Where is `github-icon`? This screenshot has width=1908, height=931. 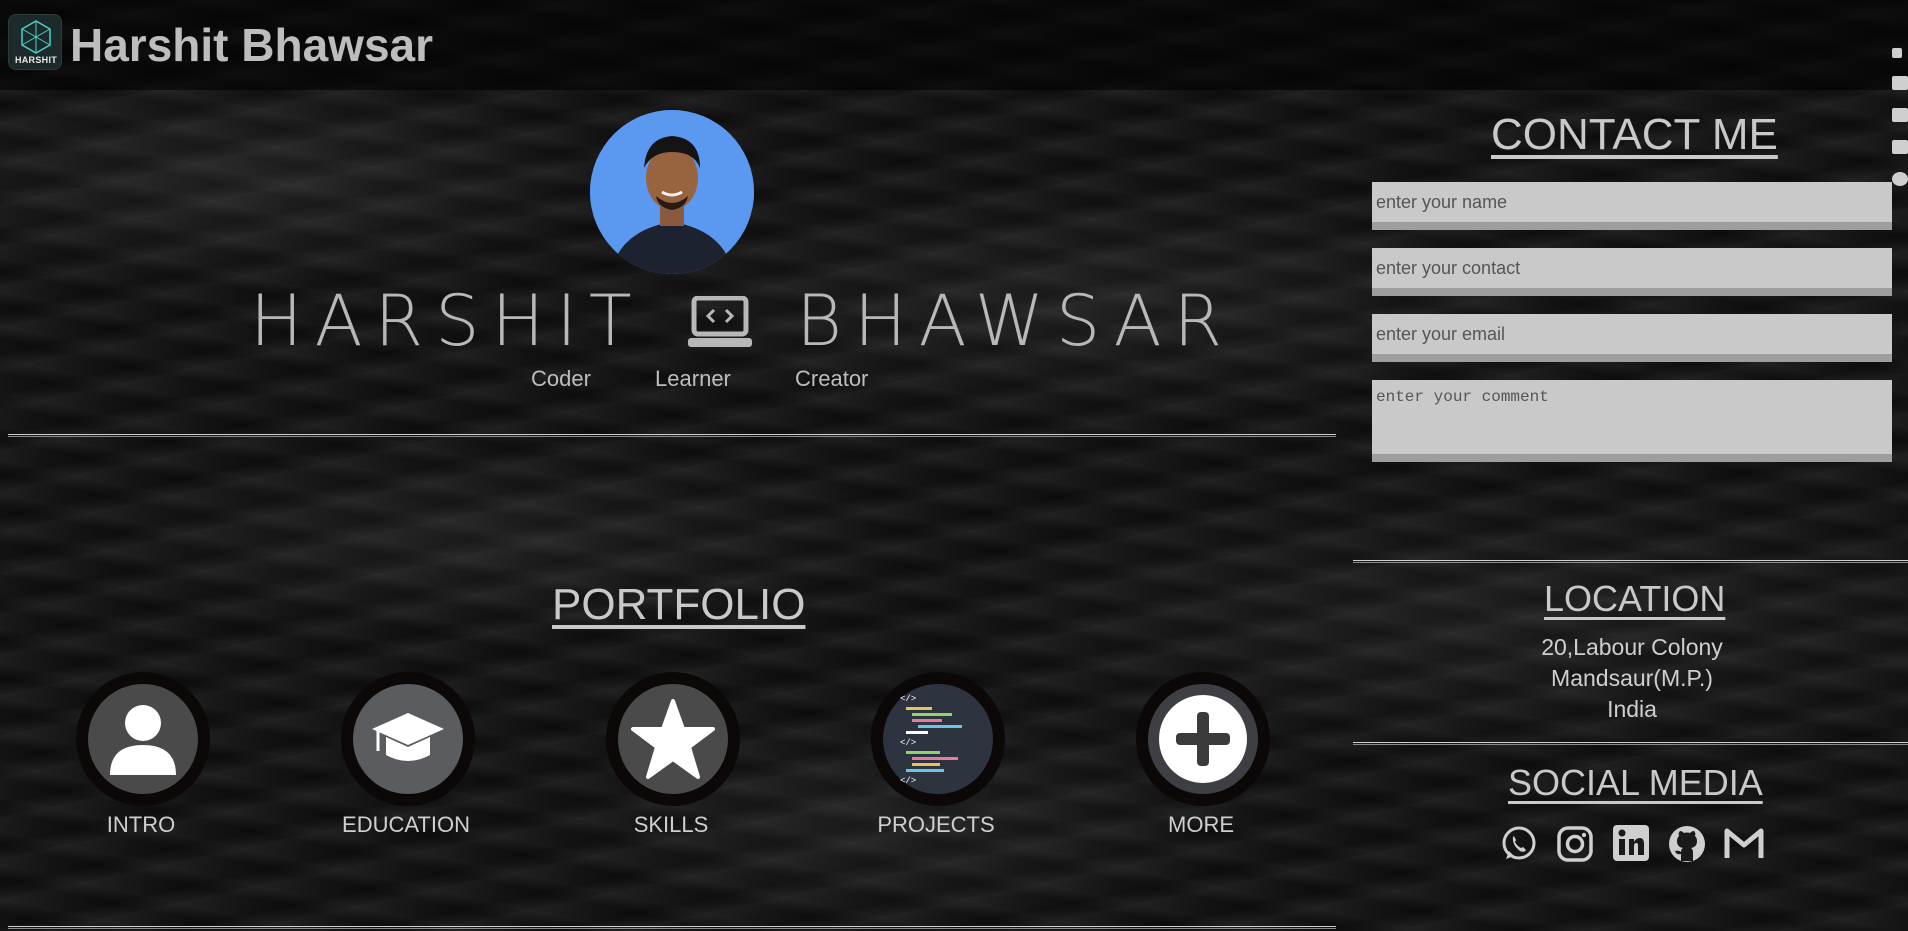
github-icon is located at coordinates (1687, 846).